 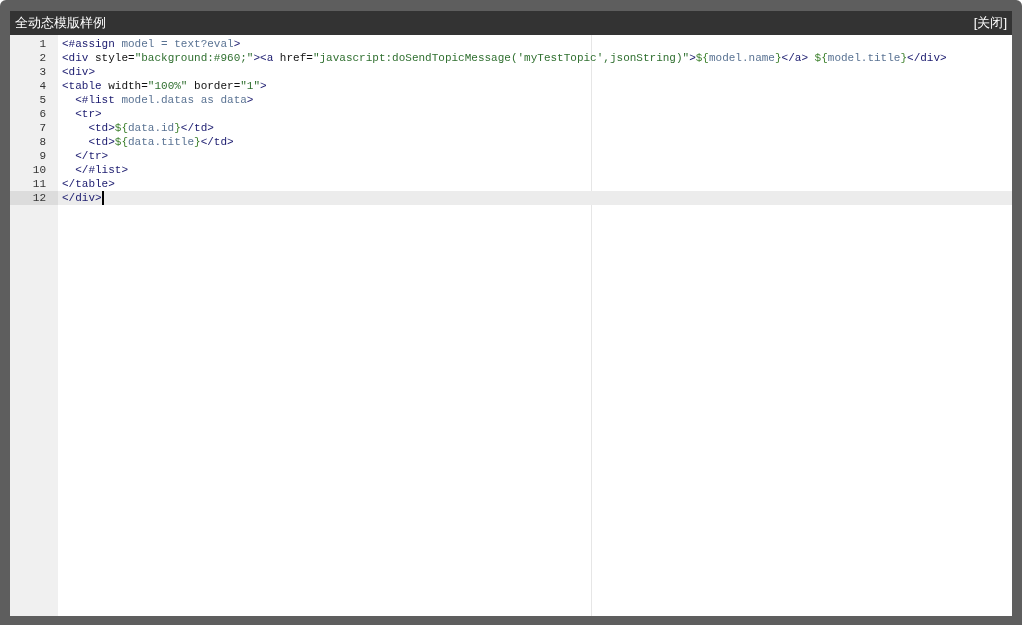 I want to click on text-cursor, so click(x=102, y=198).